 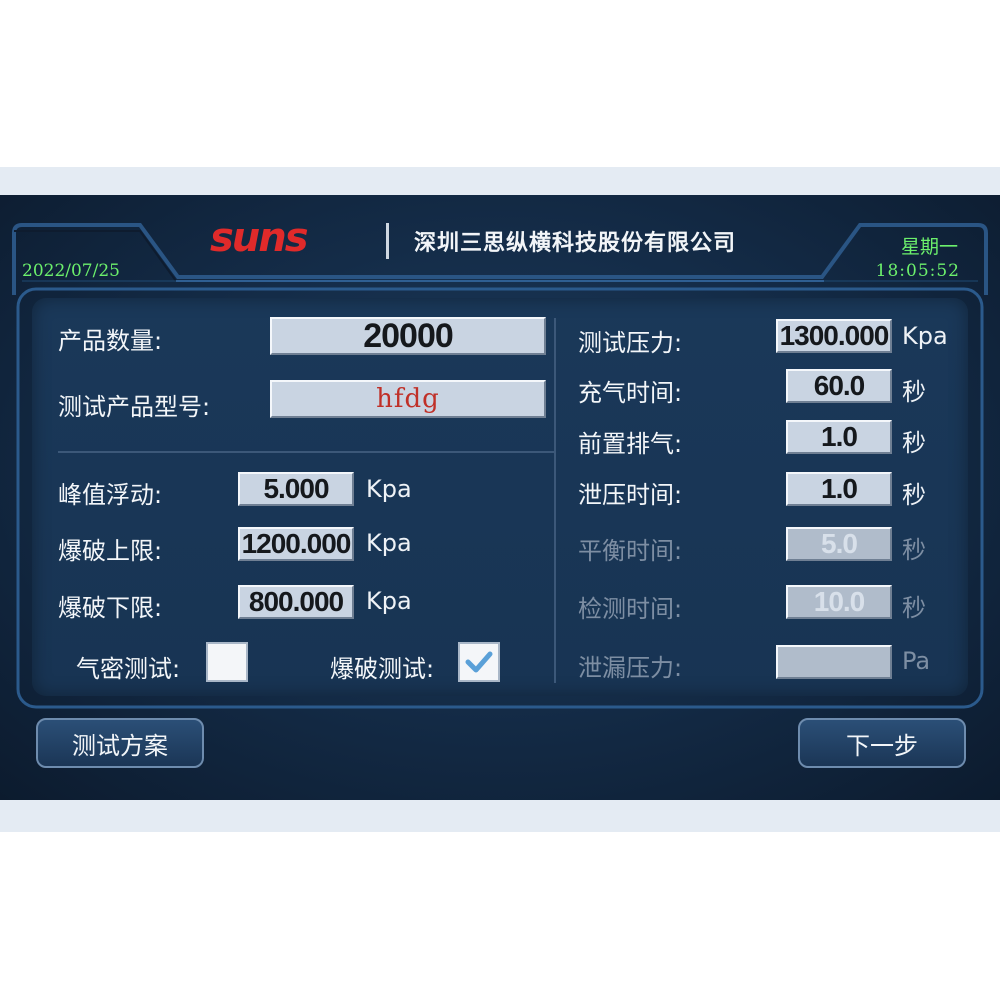 I want to click on detect-time-unit: 秒, so click(x=914, y=608).